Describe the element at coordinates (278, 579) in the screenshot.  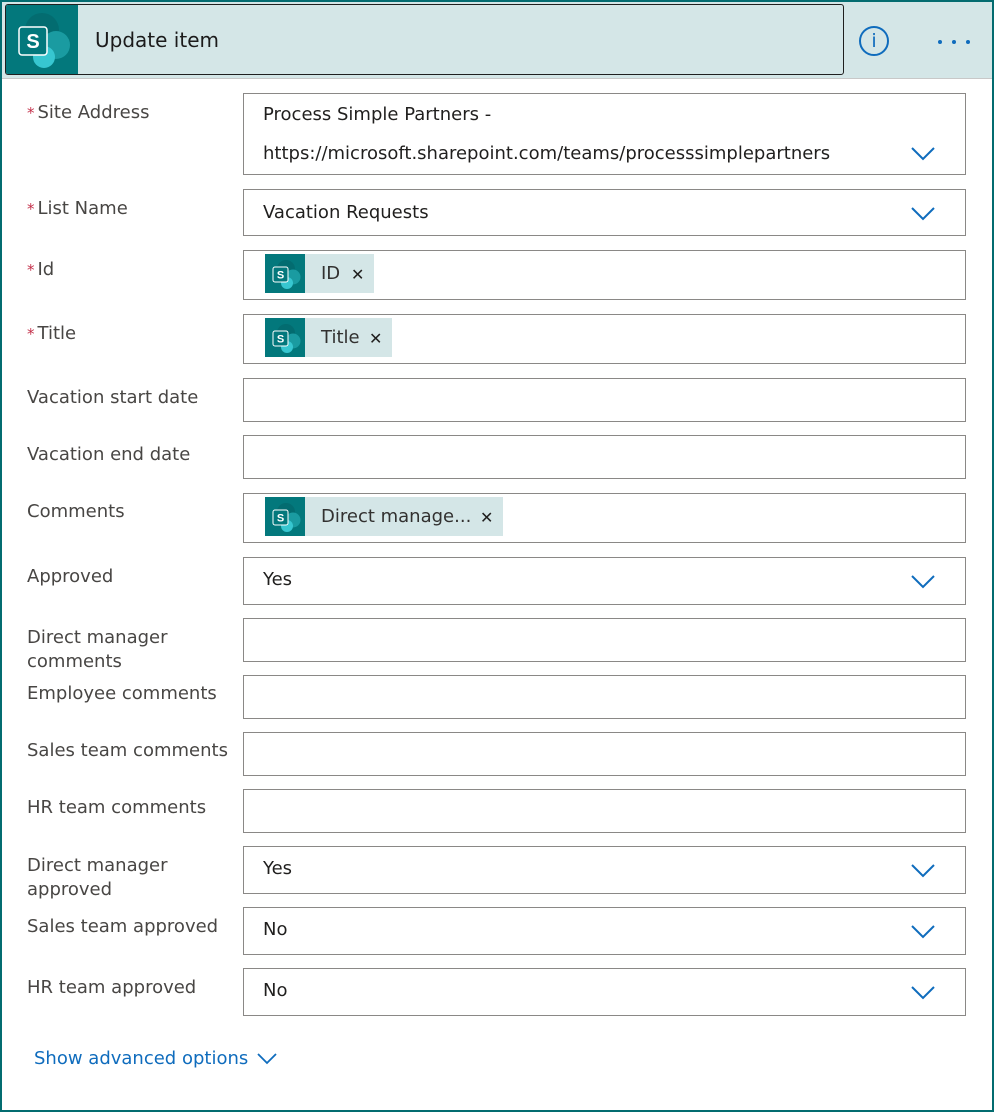
I see `approved-value: Yes` at that location.